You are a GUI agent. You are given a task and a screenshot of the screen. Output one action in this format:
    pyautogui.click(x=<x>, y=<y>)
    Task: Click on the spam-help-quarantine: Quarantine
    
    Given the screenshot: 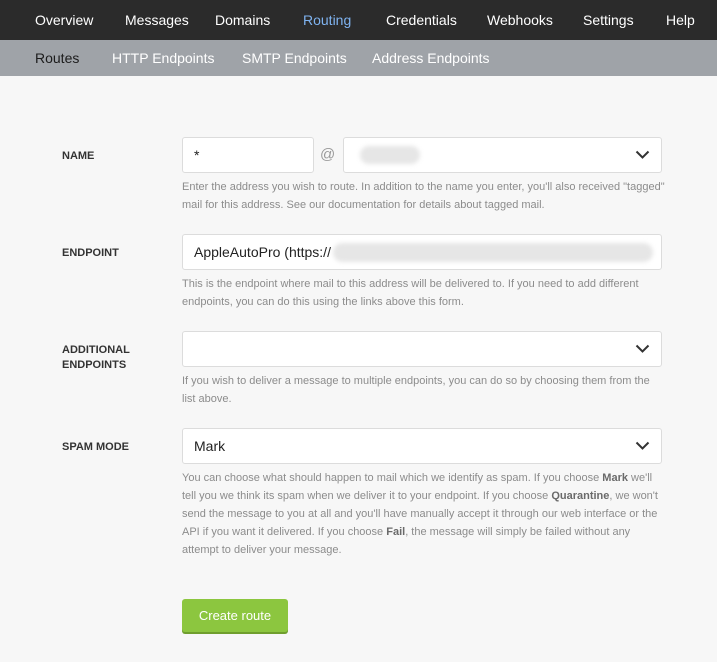 What is the action you would take?
    pyautogui.click(x=580, y=496)
    